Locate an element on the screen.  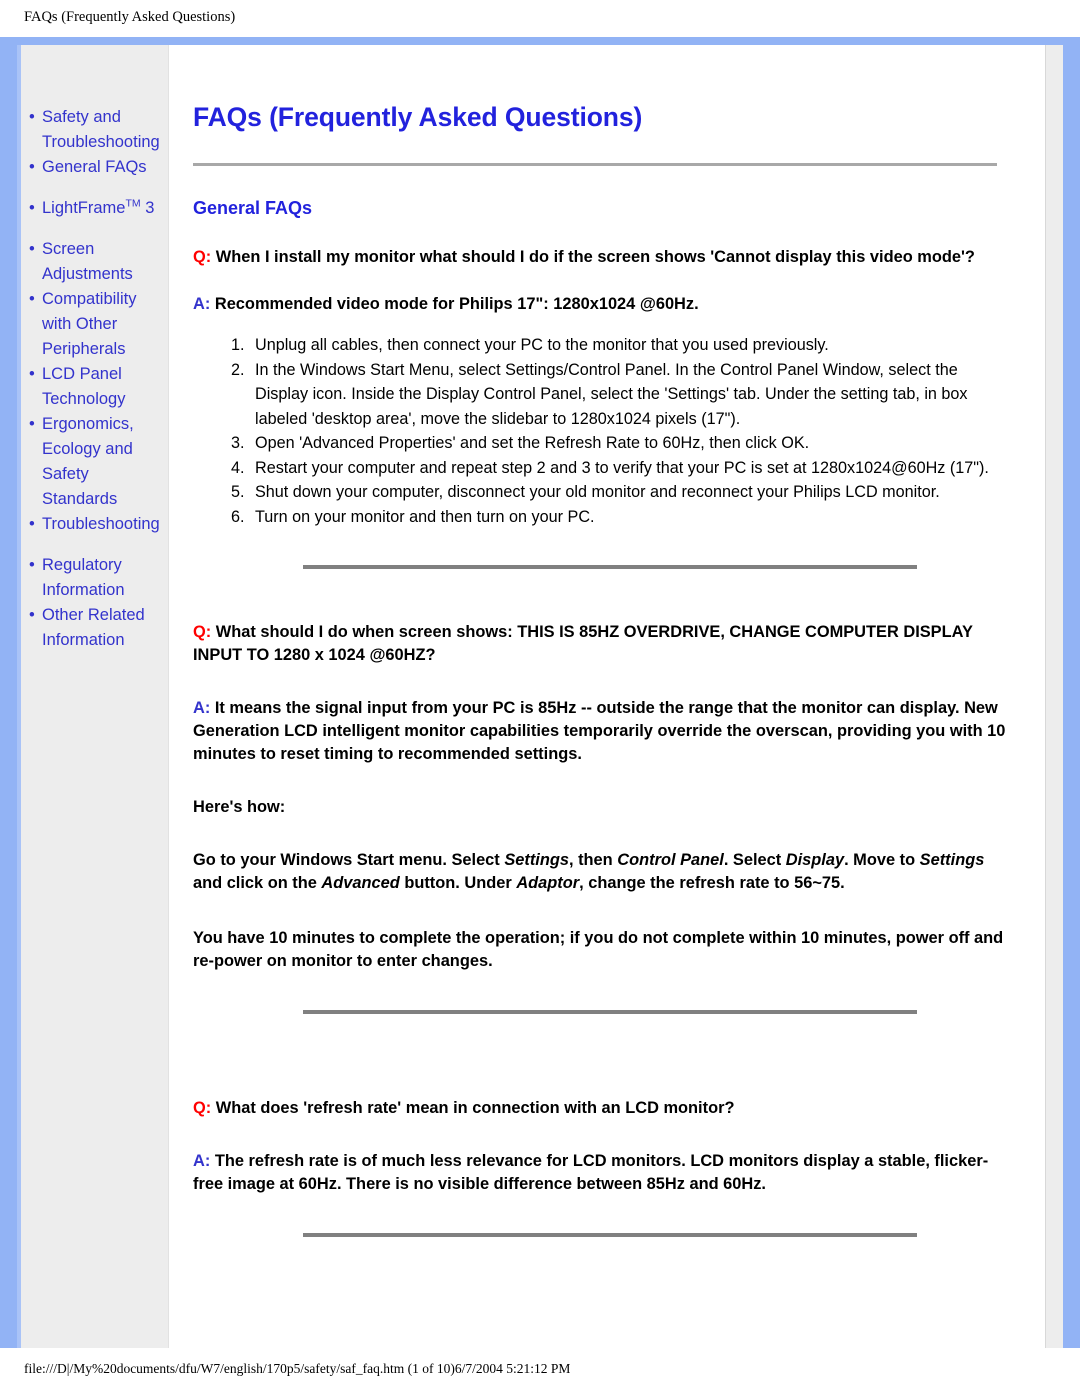
instruction-part-italic: Advanced is located at coordinates (360, 883).